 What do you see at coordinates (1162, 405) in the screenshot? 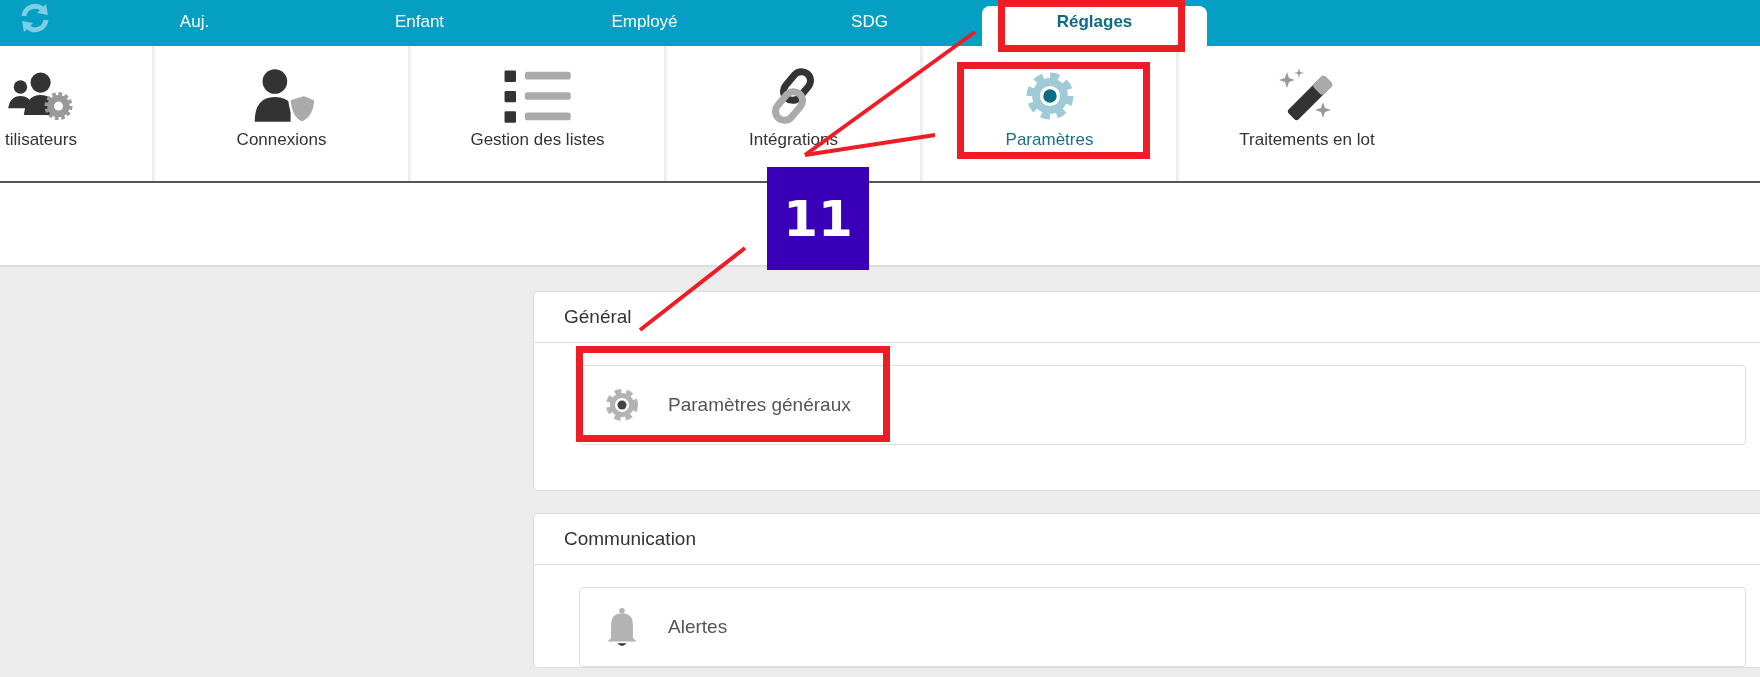
I see `settings-item: Paramètres généraux` at bounding box center [1162, 405].